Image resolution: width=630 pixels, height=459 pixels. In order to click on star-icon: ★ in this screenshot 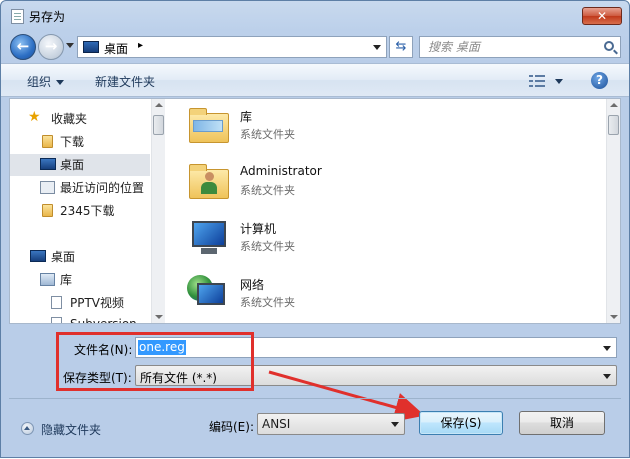, I will do `click(34, 117)`.